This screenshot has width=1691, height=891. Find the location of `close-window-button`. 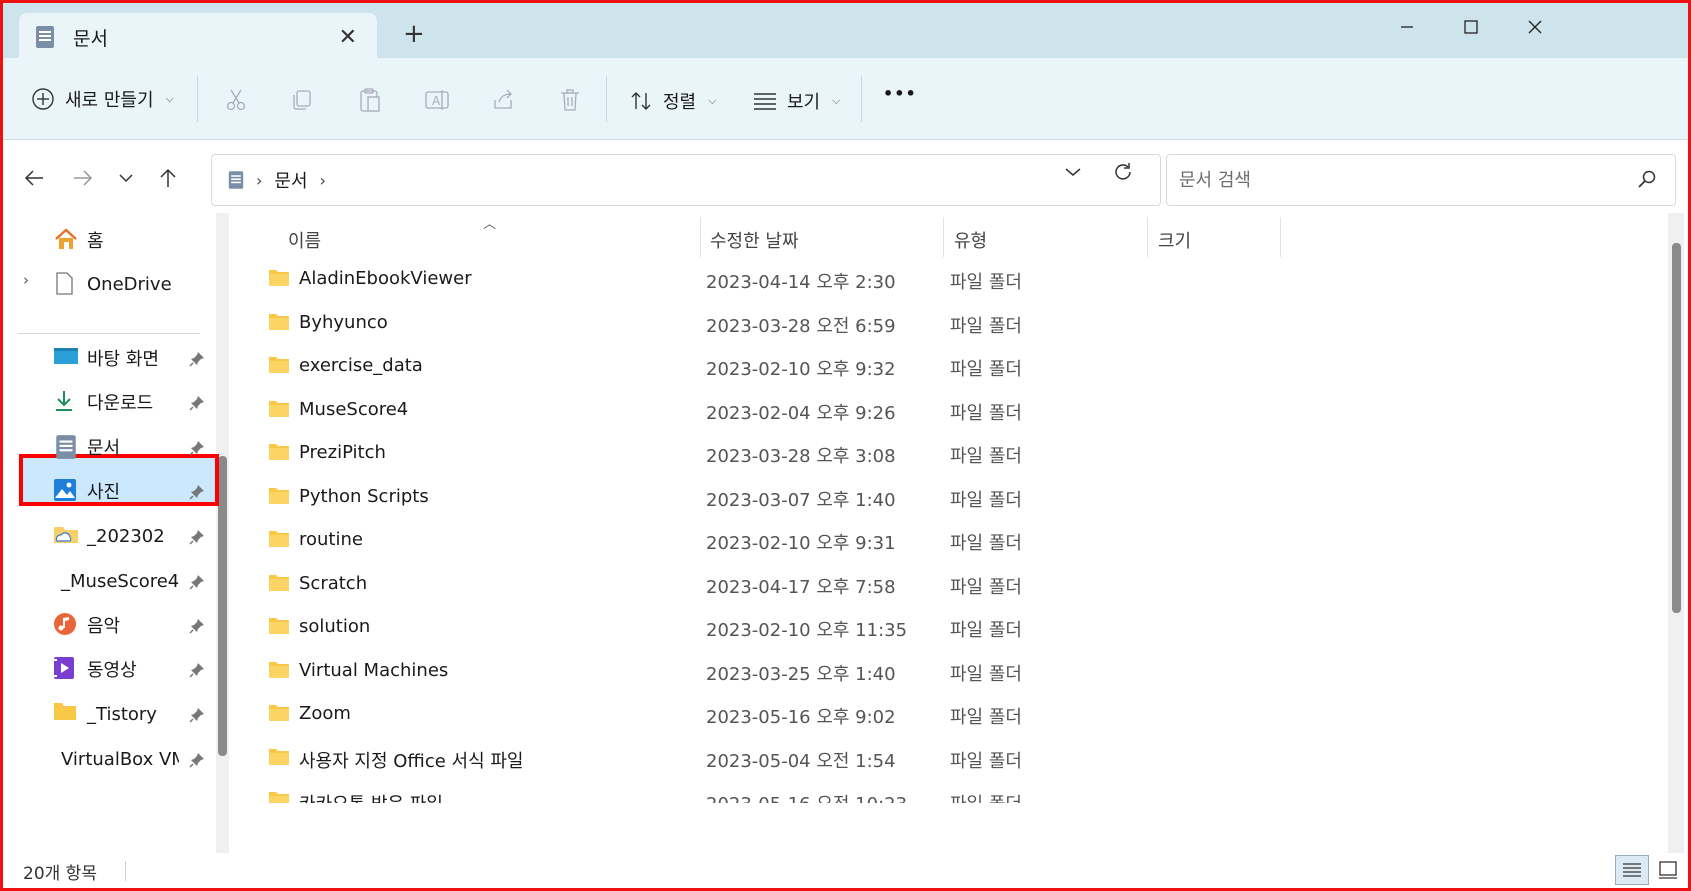

close-window-button is located at coordinates (1535, 27).